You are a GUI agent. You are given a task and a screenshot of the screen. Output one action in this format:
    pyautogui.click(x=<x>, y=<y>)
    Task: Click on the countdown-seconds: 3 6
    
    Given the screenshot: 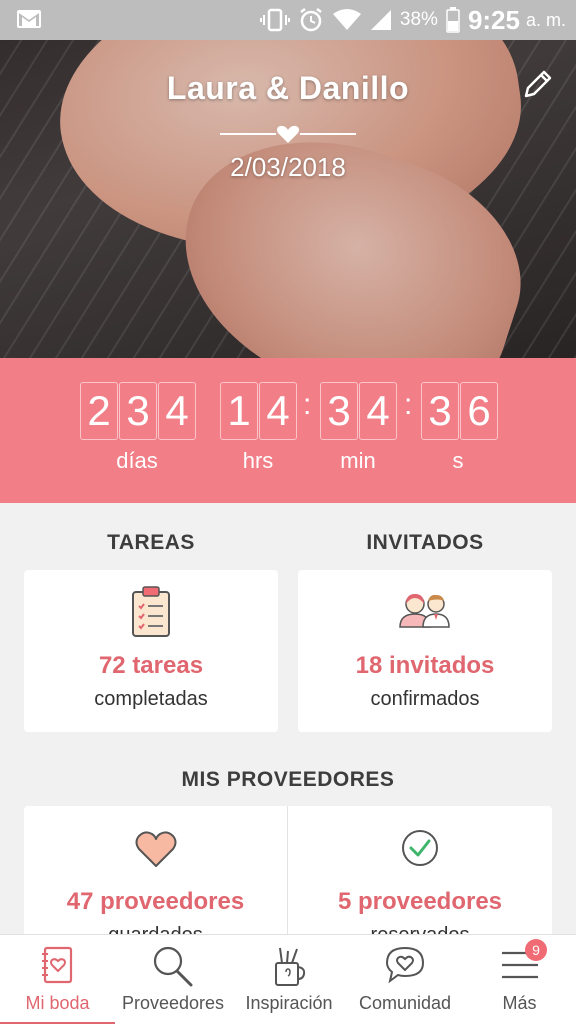 What is the action you would take?
    pyautogui.click(x=460, y=411)
    